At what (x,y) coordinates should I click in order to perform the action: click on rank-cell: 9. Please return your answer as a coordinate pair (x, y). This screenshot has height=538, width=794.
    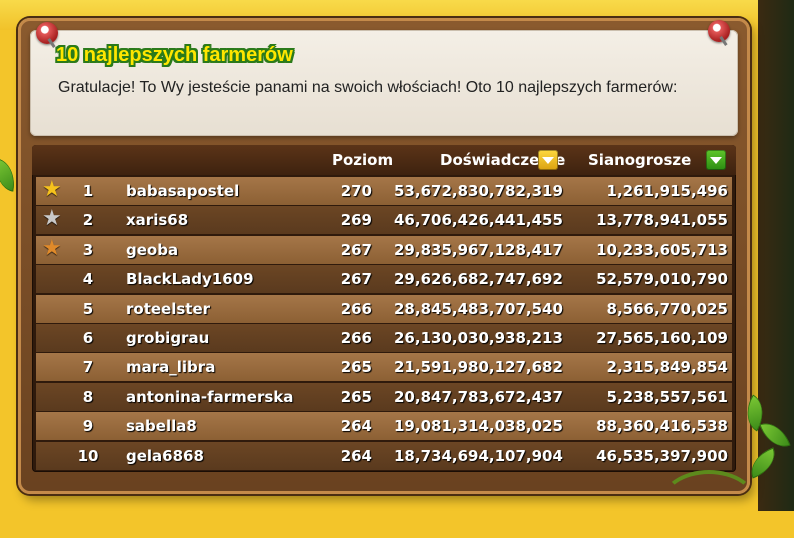
    Looking at the image, I should click on (88, 426).